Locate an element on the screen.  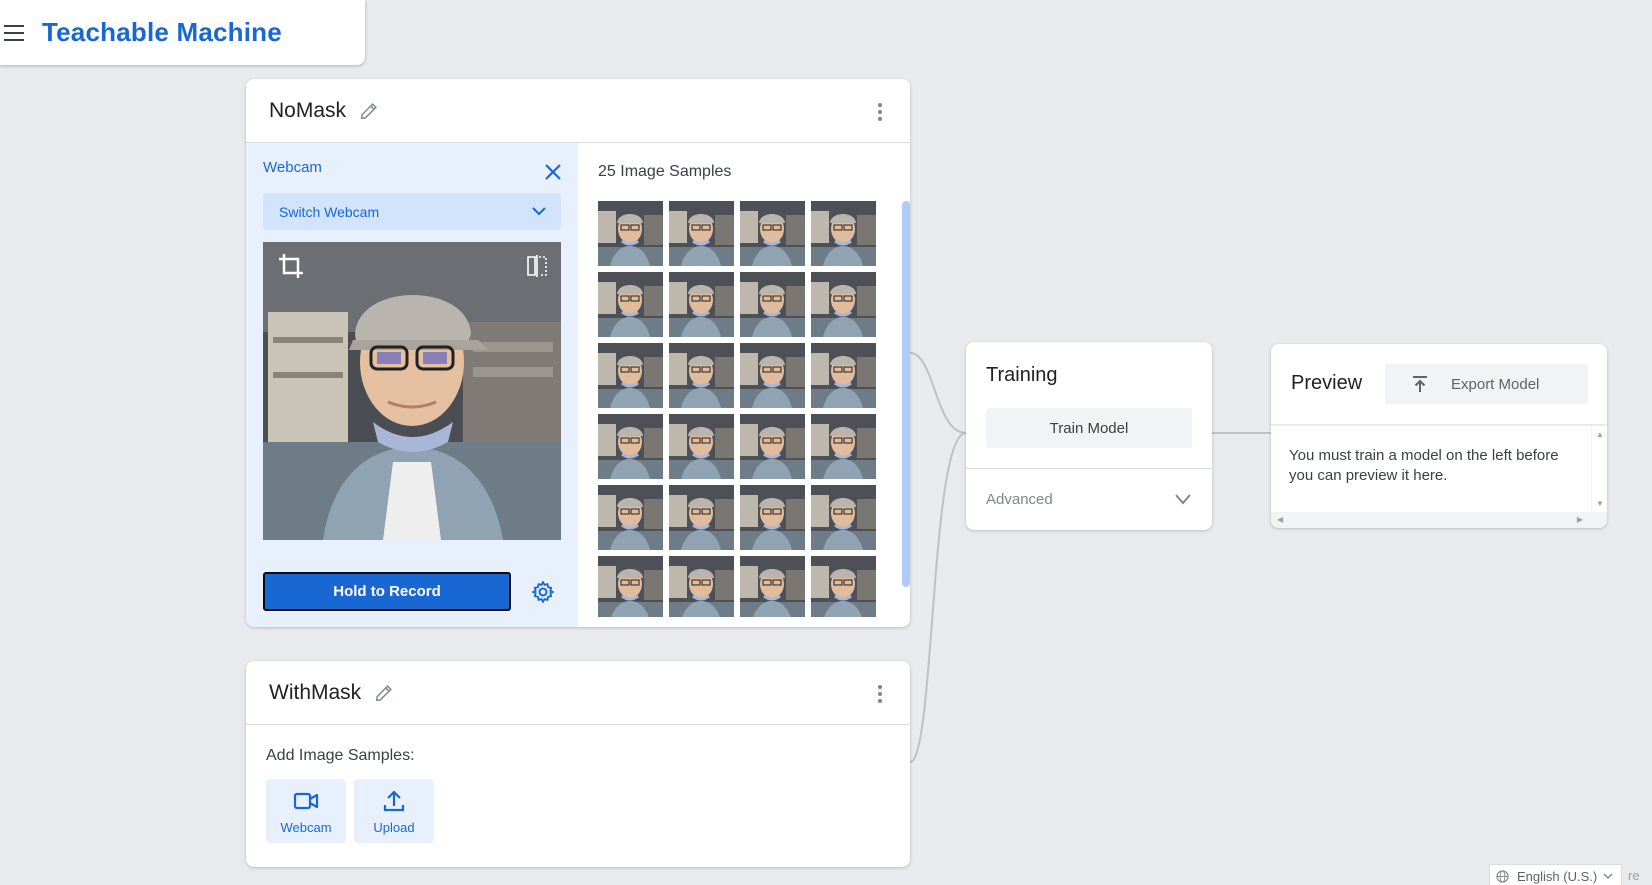
webcam-label: Webcam is located at coordinates (292, 167).